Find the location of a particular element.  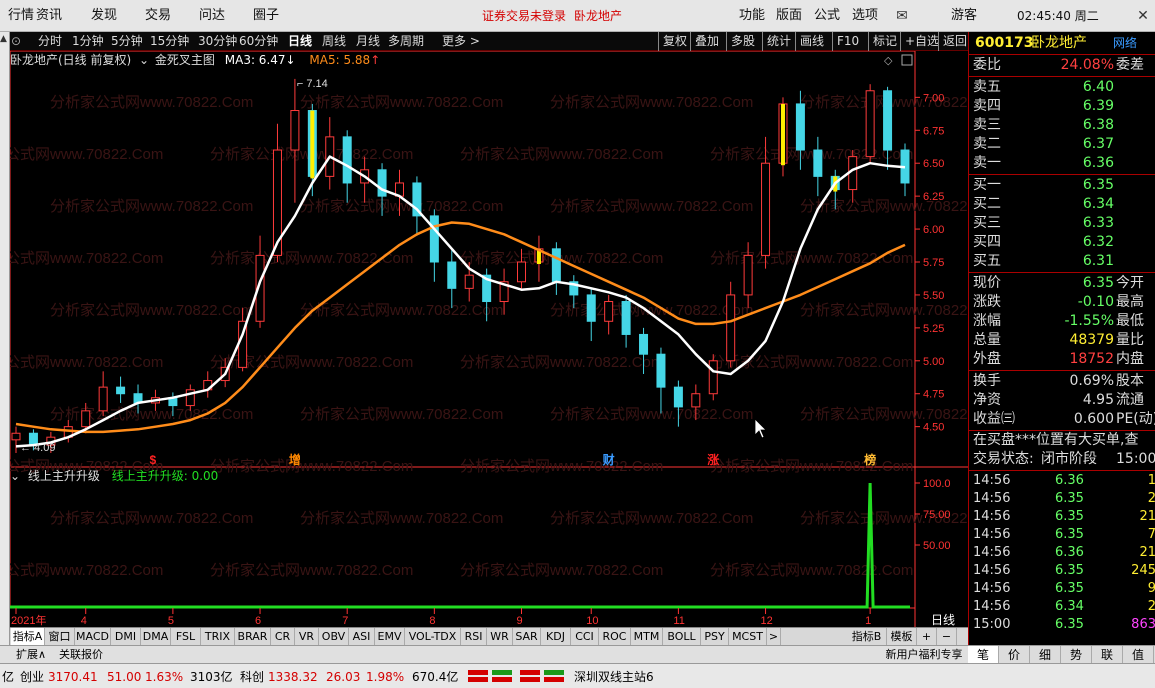

guest-label: 游客 is located at coordinates (964, 16).